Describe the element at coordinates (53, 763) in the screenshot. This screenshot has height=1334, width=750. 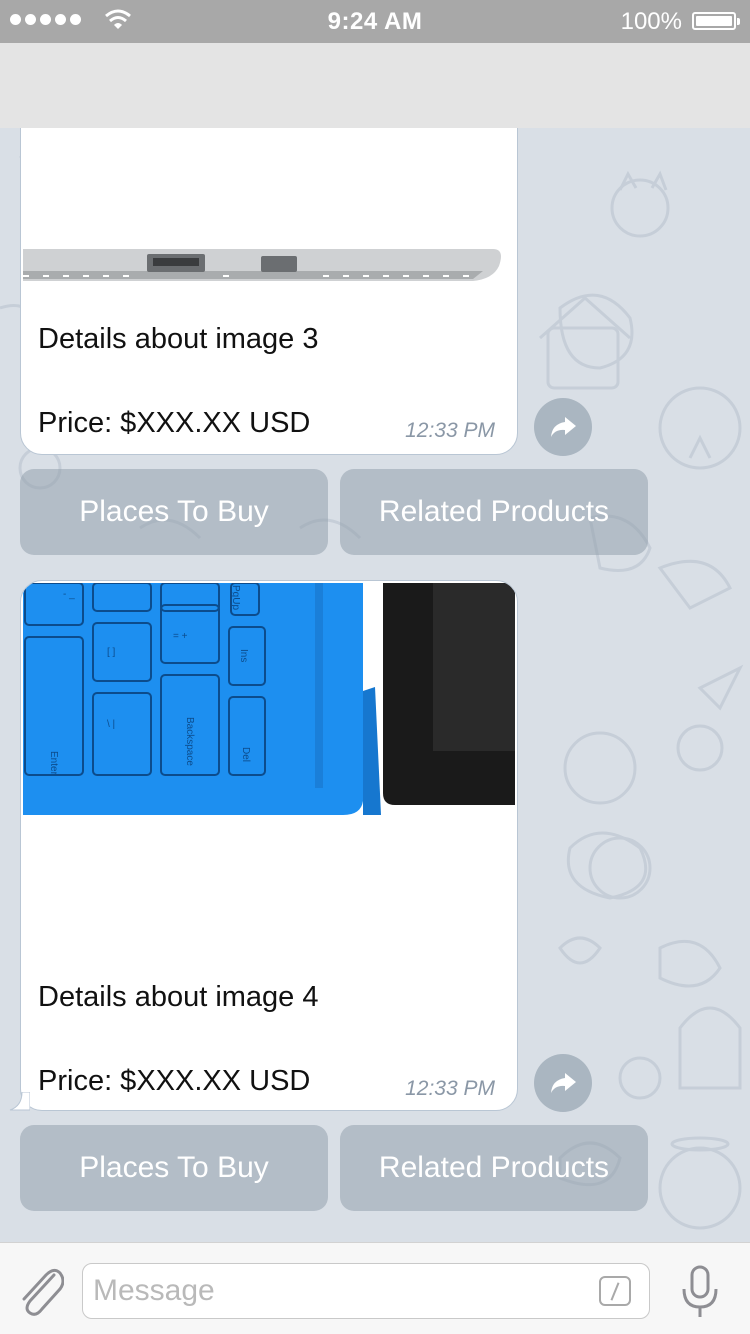
I see `svg-text: Enter` at that location.